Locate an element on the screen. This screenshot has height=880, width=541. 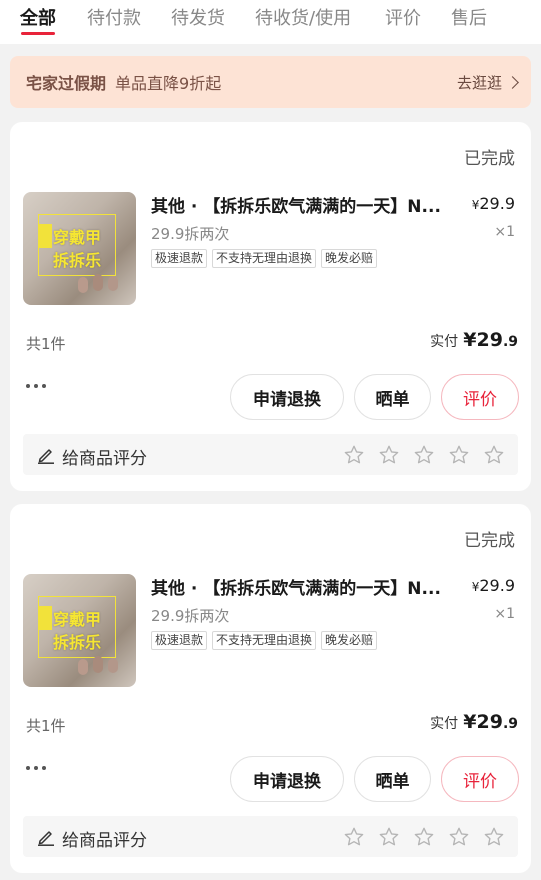
banner-subtitle: 单品直降9折起 is located at coordinates (168, 83).